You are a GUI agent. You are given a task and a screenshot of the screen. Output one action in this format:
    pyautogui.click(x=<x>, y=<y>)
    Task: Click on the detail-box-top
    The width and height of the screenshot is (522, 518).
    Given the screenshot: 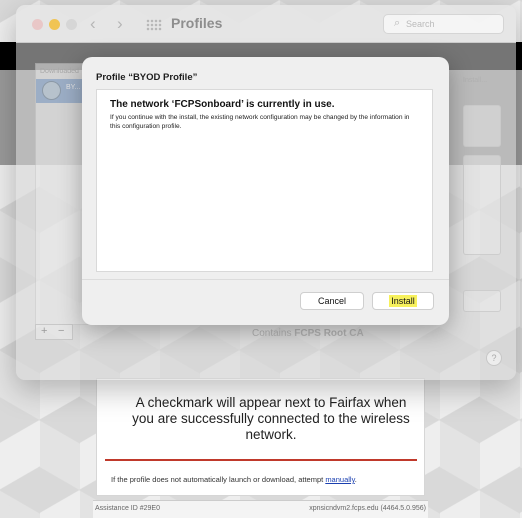 What is the action you would take?
    pyautogui.click(x=482, y=126)
    